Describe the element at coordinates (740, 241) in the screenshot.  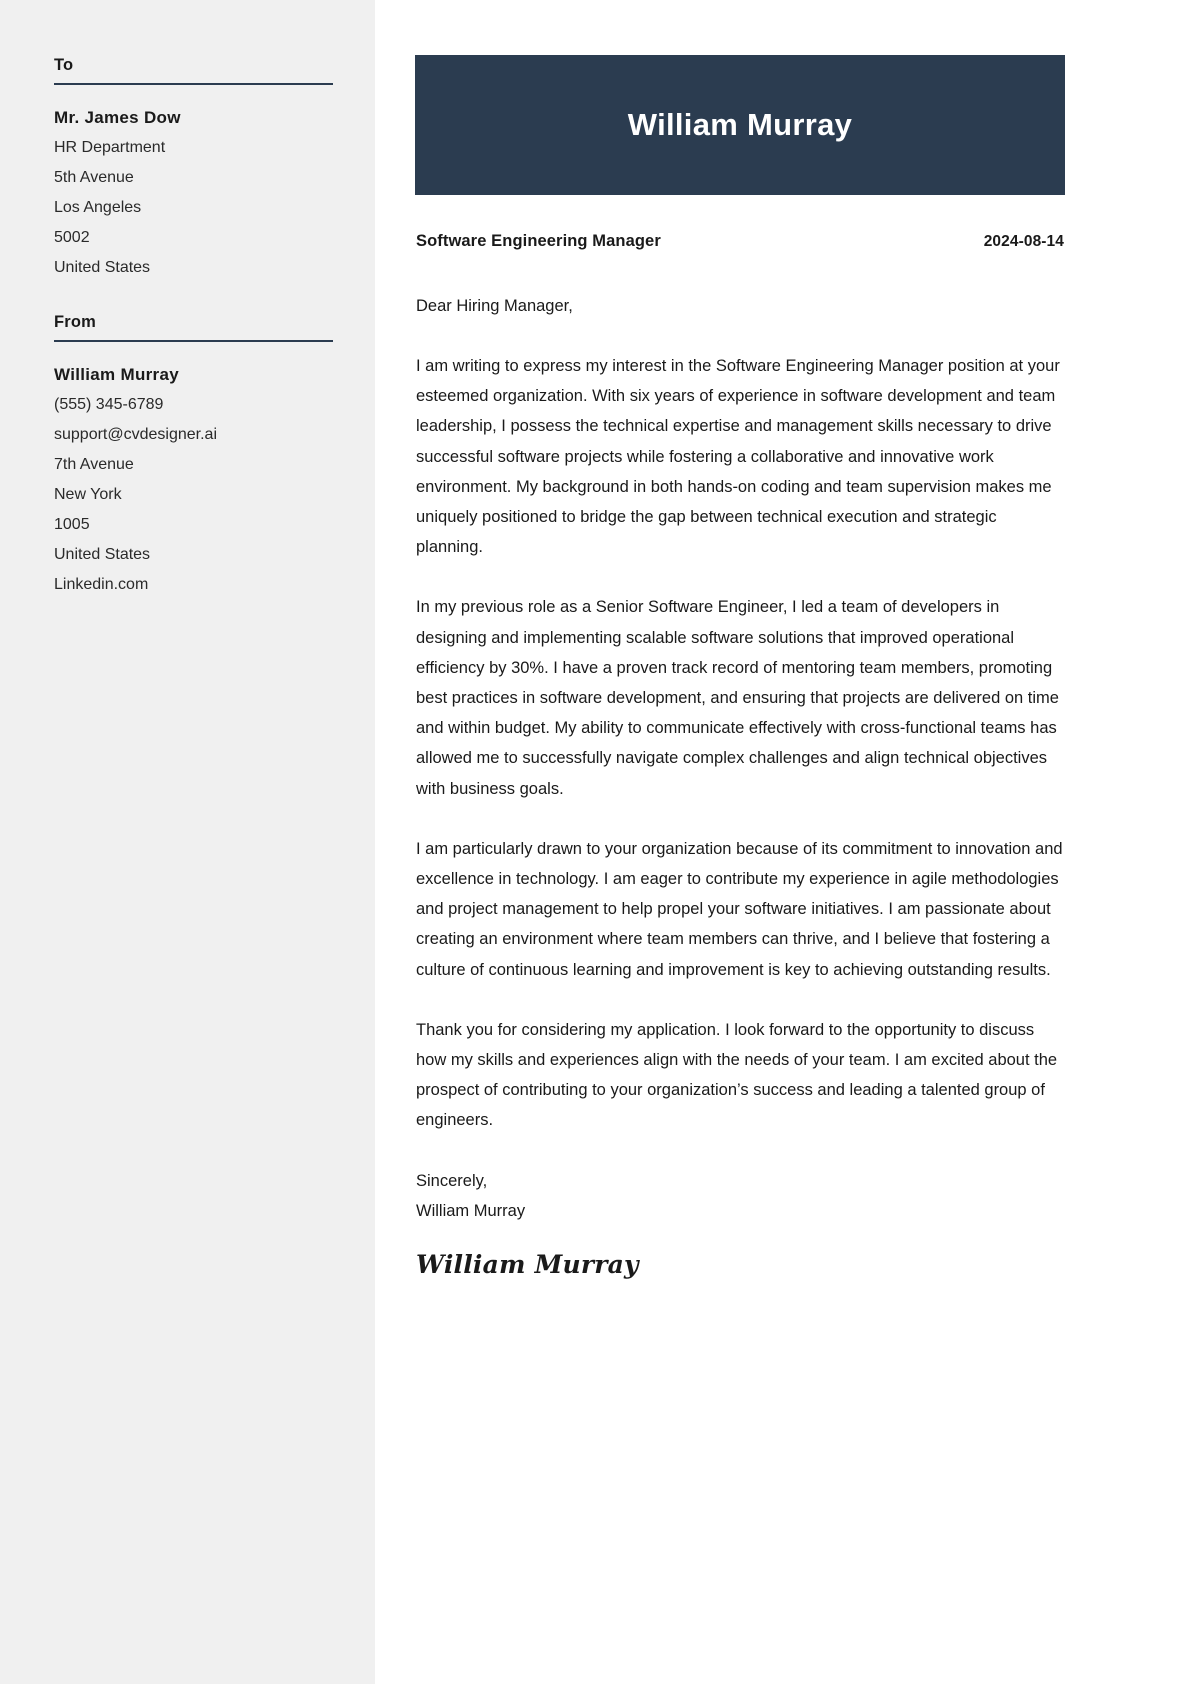
I see `letter-title-row: Software Engineering Manager 2024-08-14` at that location.